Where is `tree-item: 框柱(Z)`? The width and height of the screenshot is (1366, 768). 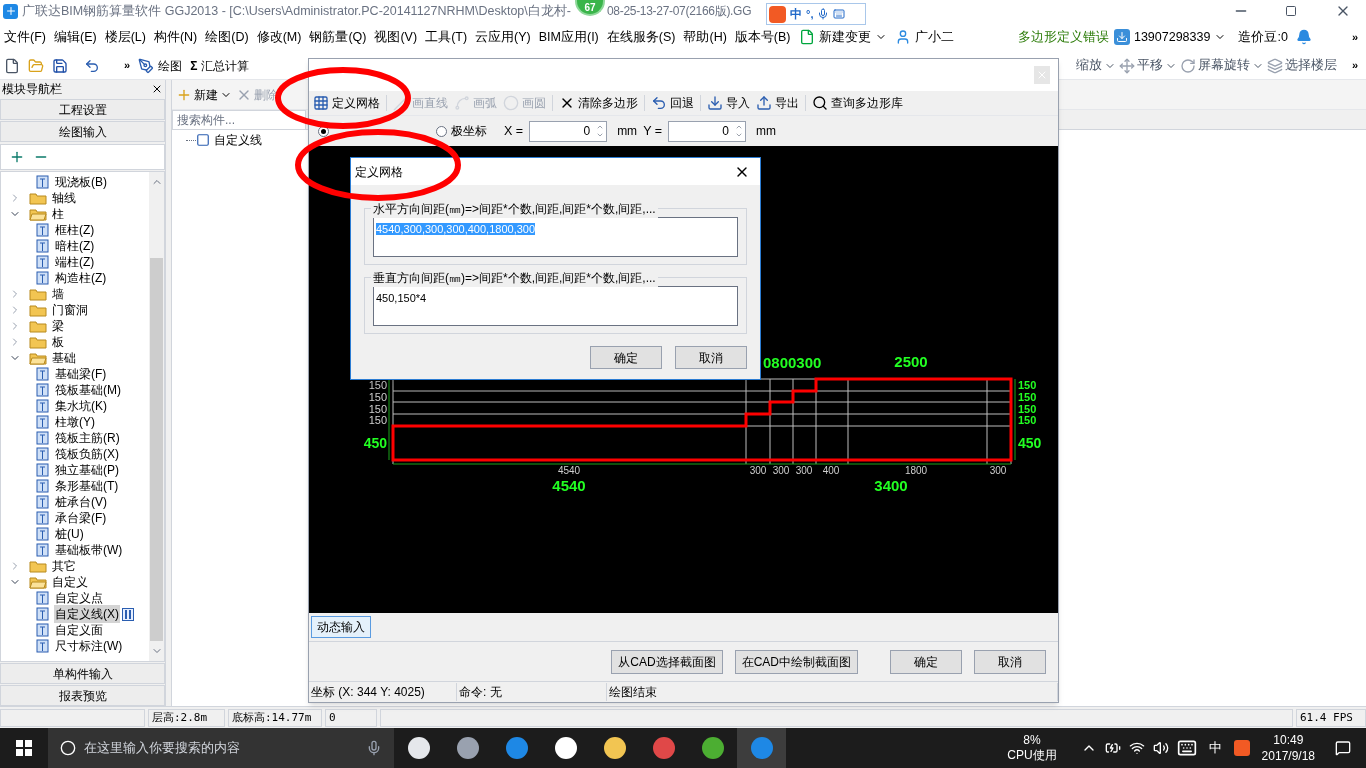
tree-item: 框柱(Z) is located at coordinates (75, 230).